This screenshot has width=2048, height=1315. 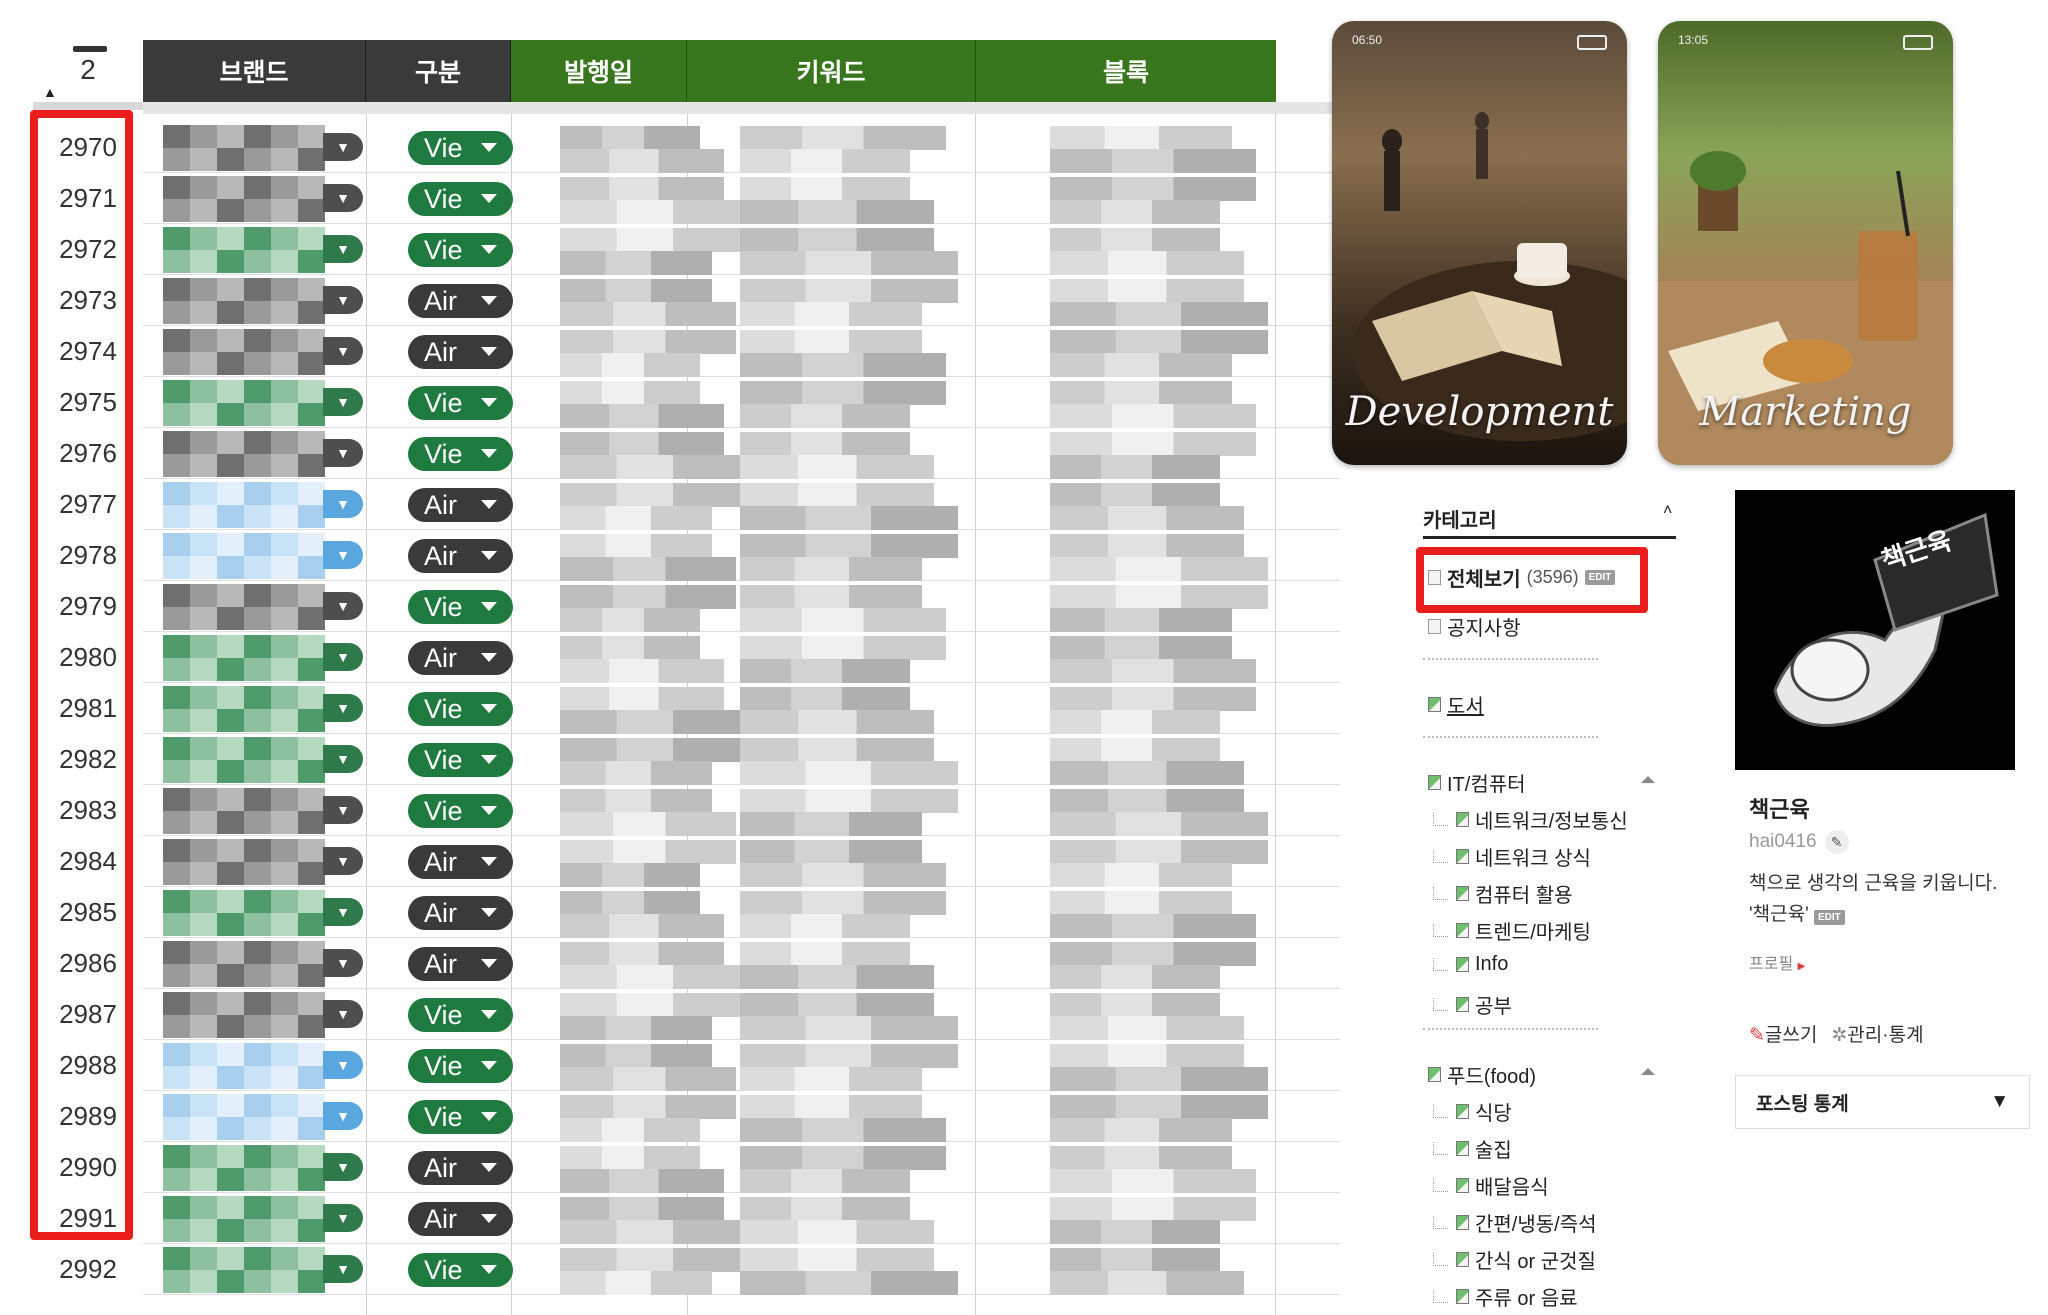 I want to click on category-child: Info, so click(x=1470, y=964).